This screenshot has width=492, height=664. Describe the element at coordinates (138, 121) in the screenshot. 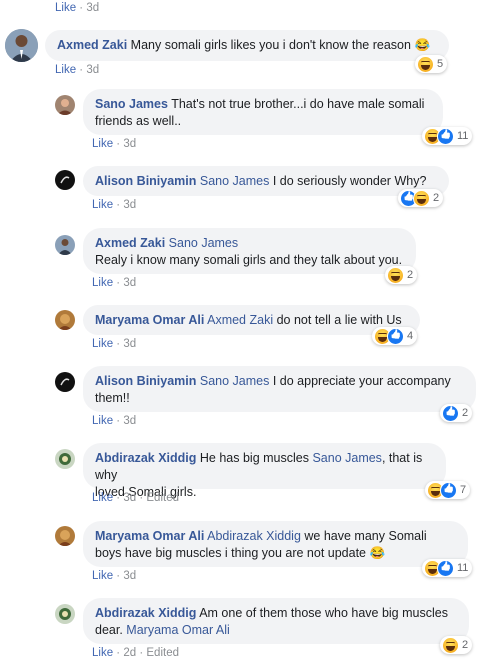

I see `comment-text-line2: friends as well..` at that location.